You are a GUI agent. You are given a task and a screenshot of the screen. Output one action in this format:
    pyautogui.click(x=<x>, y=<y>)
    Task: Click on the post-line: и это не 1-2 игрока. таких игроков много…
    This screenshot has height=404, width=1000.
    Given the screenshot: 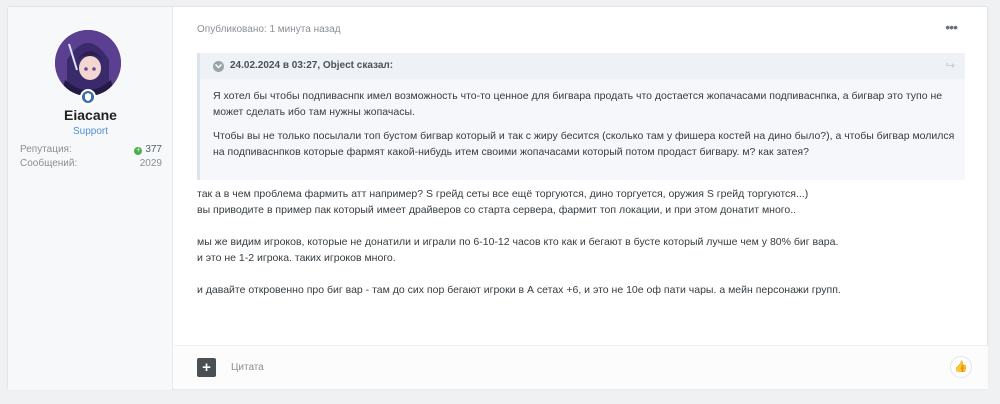 What is the action you would take?
    pyautogui.click(x=296, y=258)
    